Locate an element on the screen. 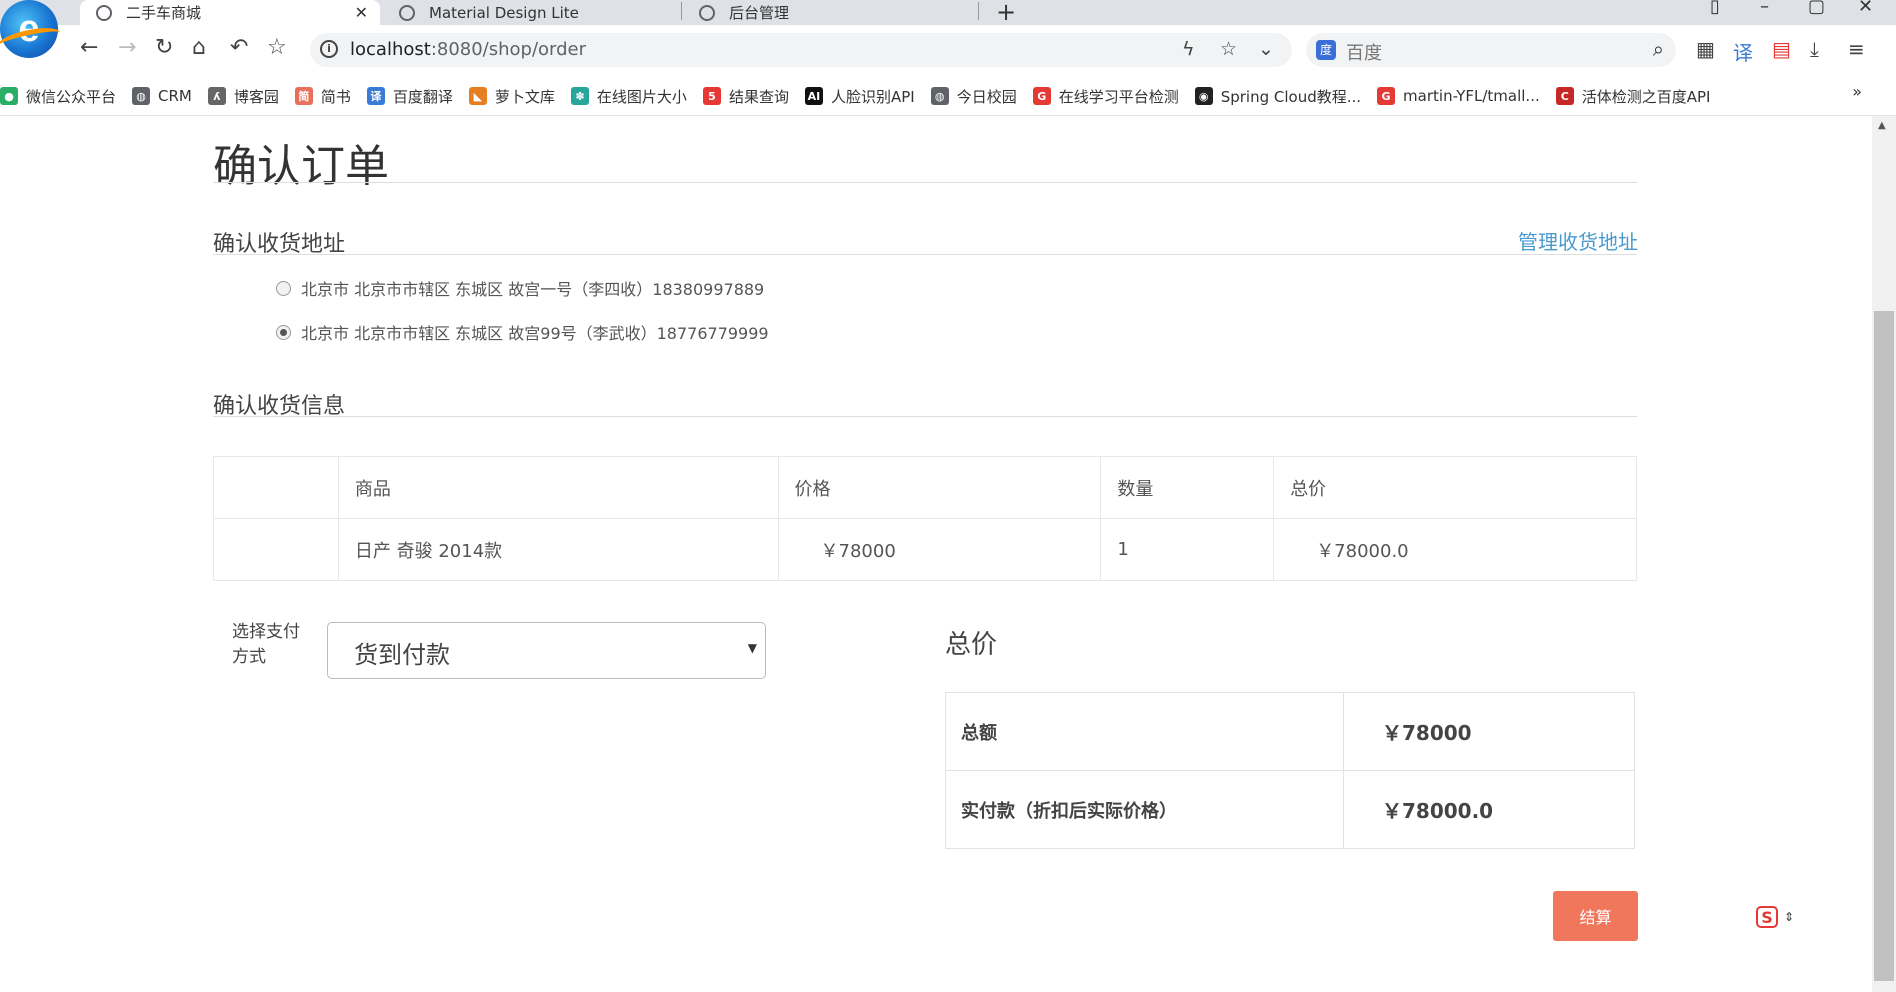 Image resolution: width=1896 pixels, height=992 pixels. scrollbar-thumb is located at coordinates (1884, 646).